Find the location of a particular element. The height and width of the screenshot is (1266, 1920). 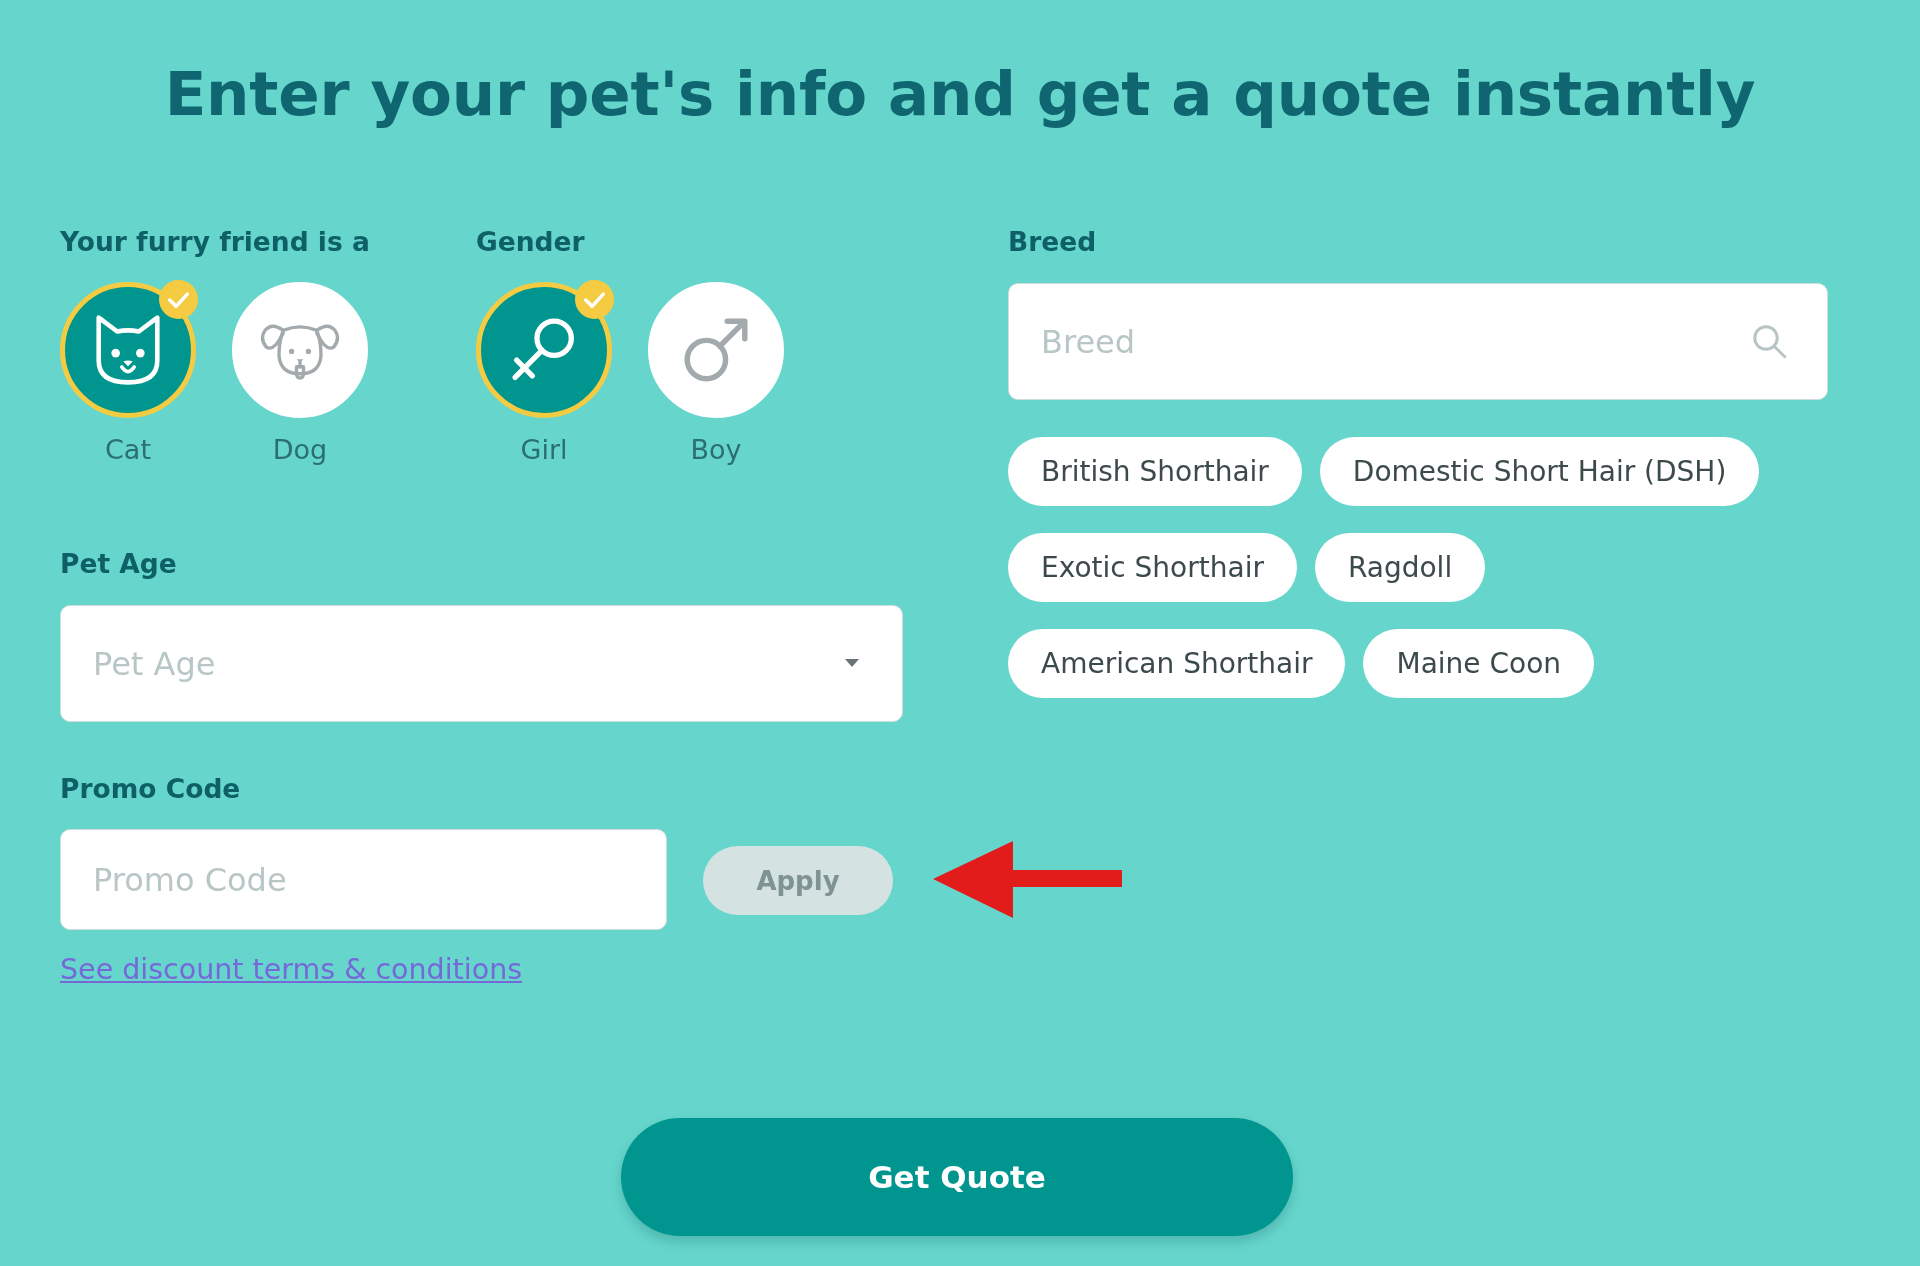

field-label: Promo Code is located at coordinates (150, 789).